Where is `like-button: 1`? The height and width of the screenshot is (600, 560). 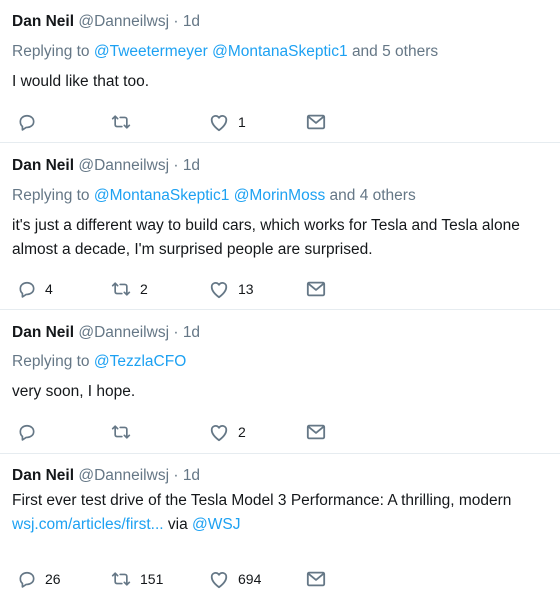
like-button: 1 is located at coordinates (227, 122).